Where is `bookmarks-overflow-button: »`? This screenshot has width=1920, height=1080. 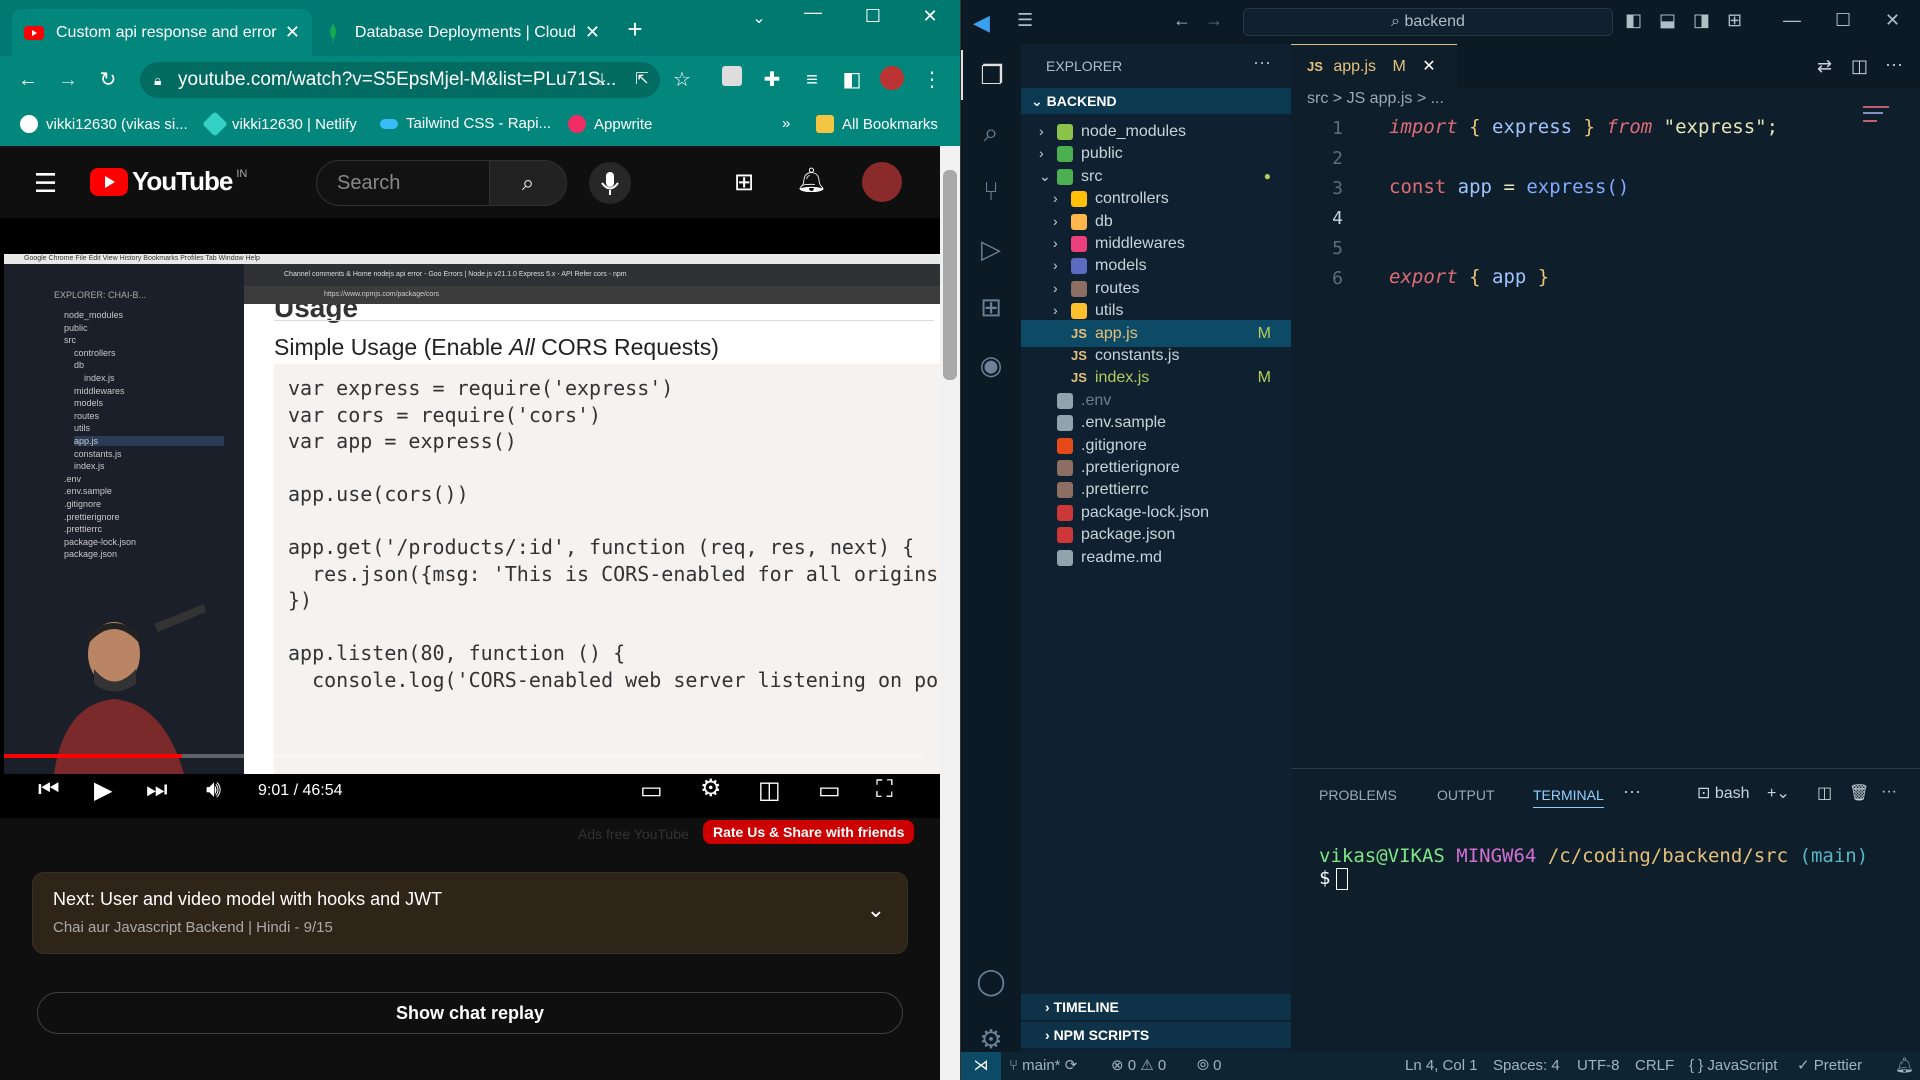 bookmarks-overflow-button: » is located at coordinates (786, 123).